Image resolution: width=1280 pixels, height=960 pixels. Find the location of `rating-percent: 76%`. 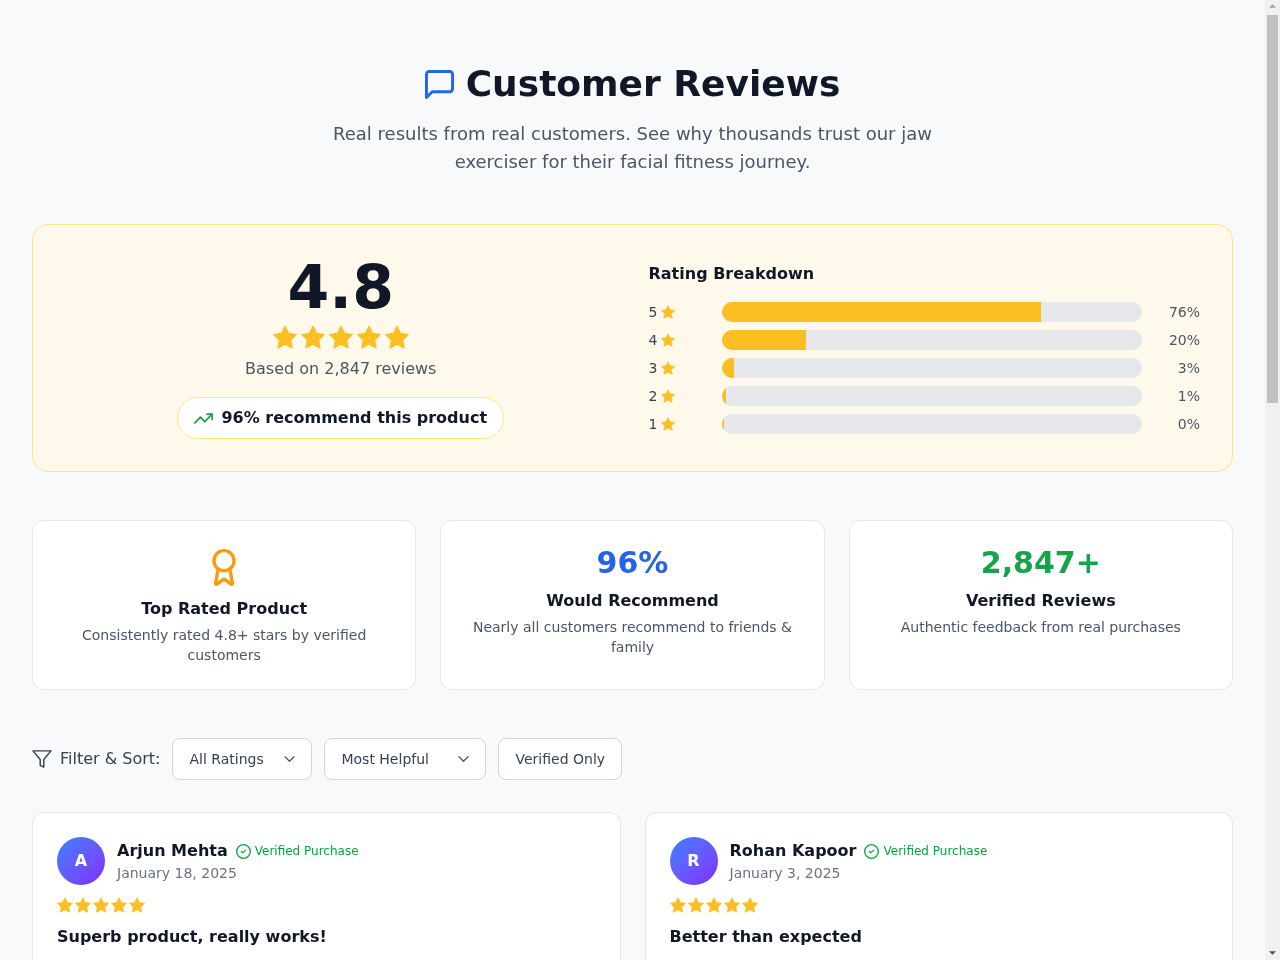

rating-percent: 76% is located at coordinates (1183, 312).